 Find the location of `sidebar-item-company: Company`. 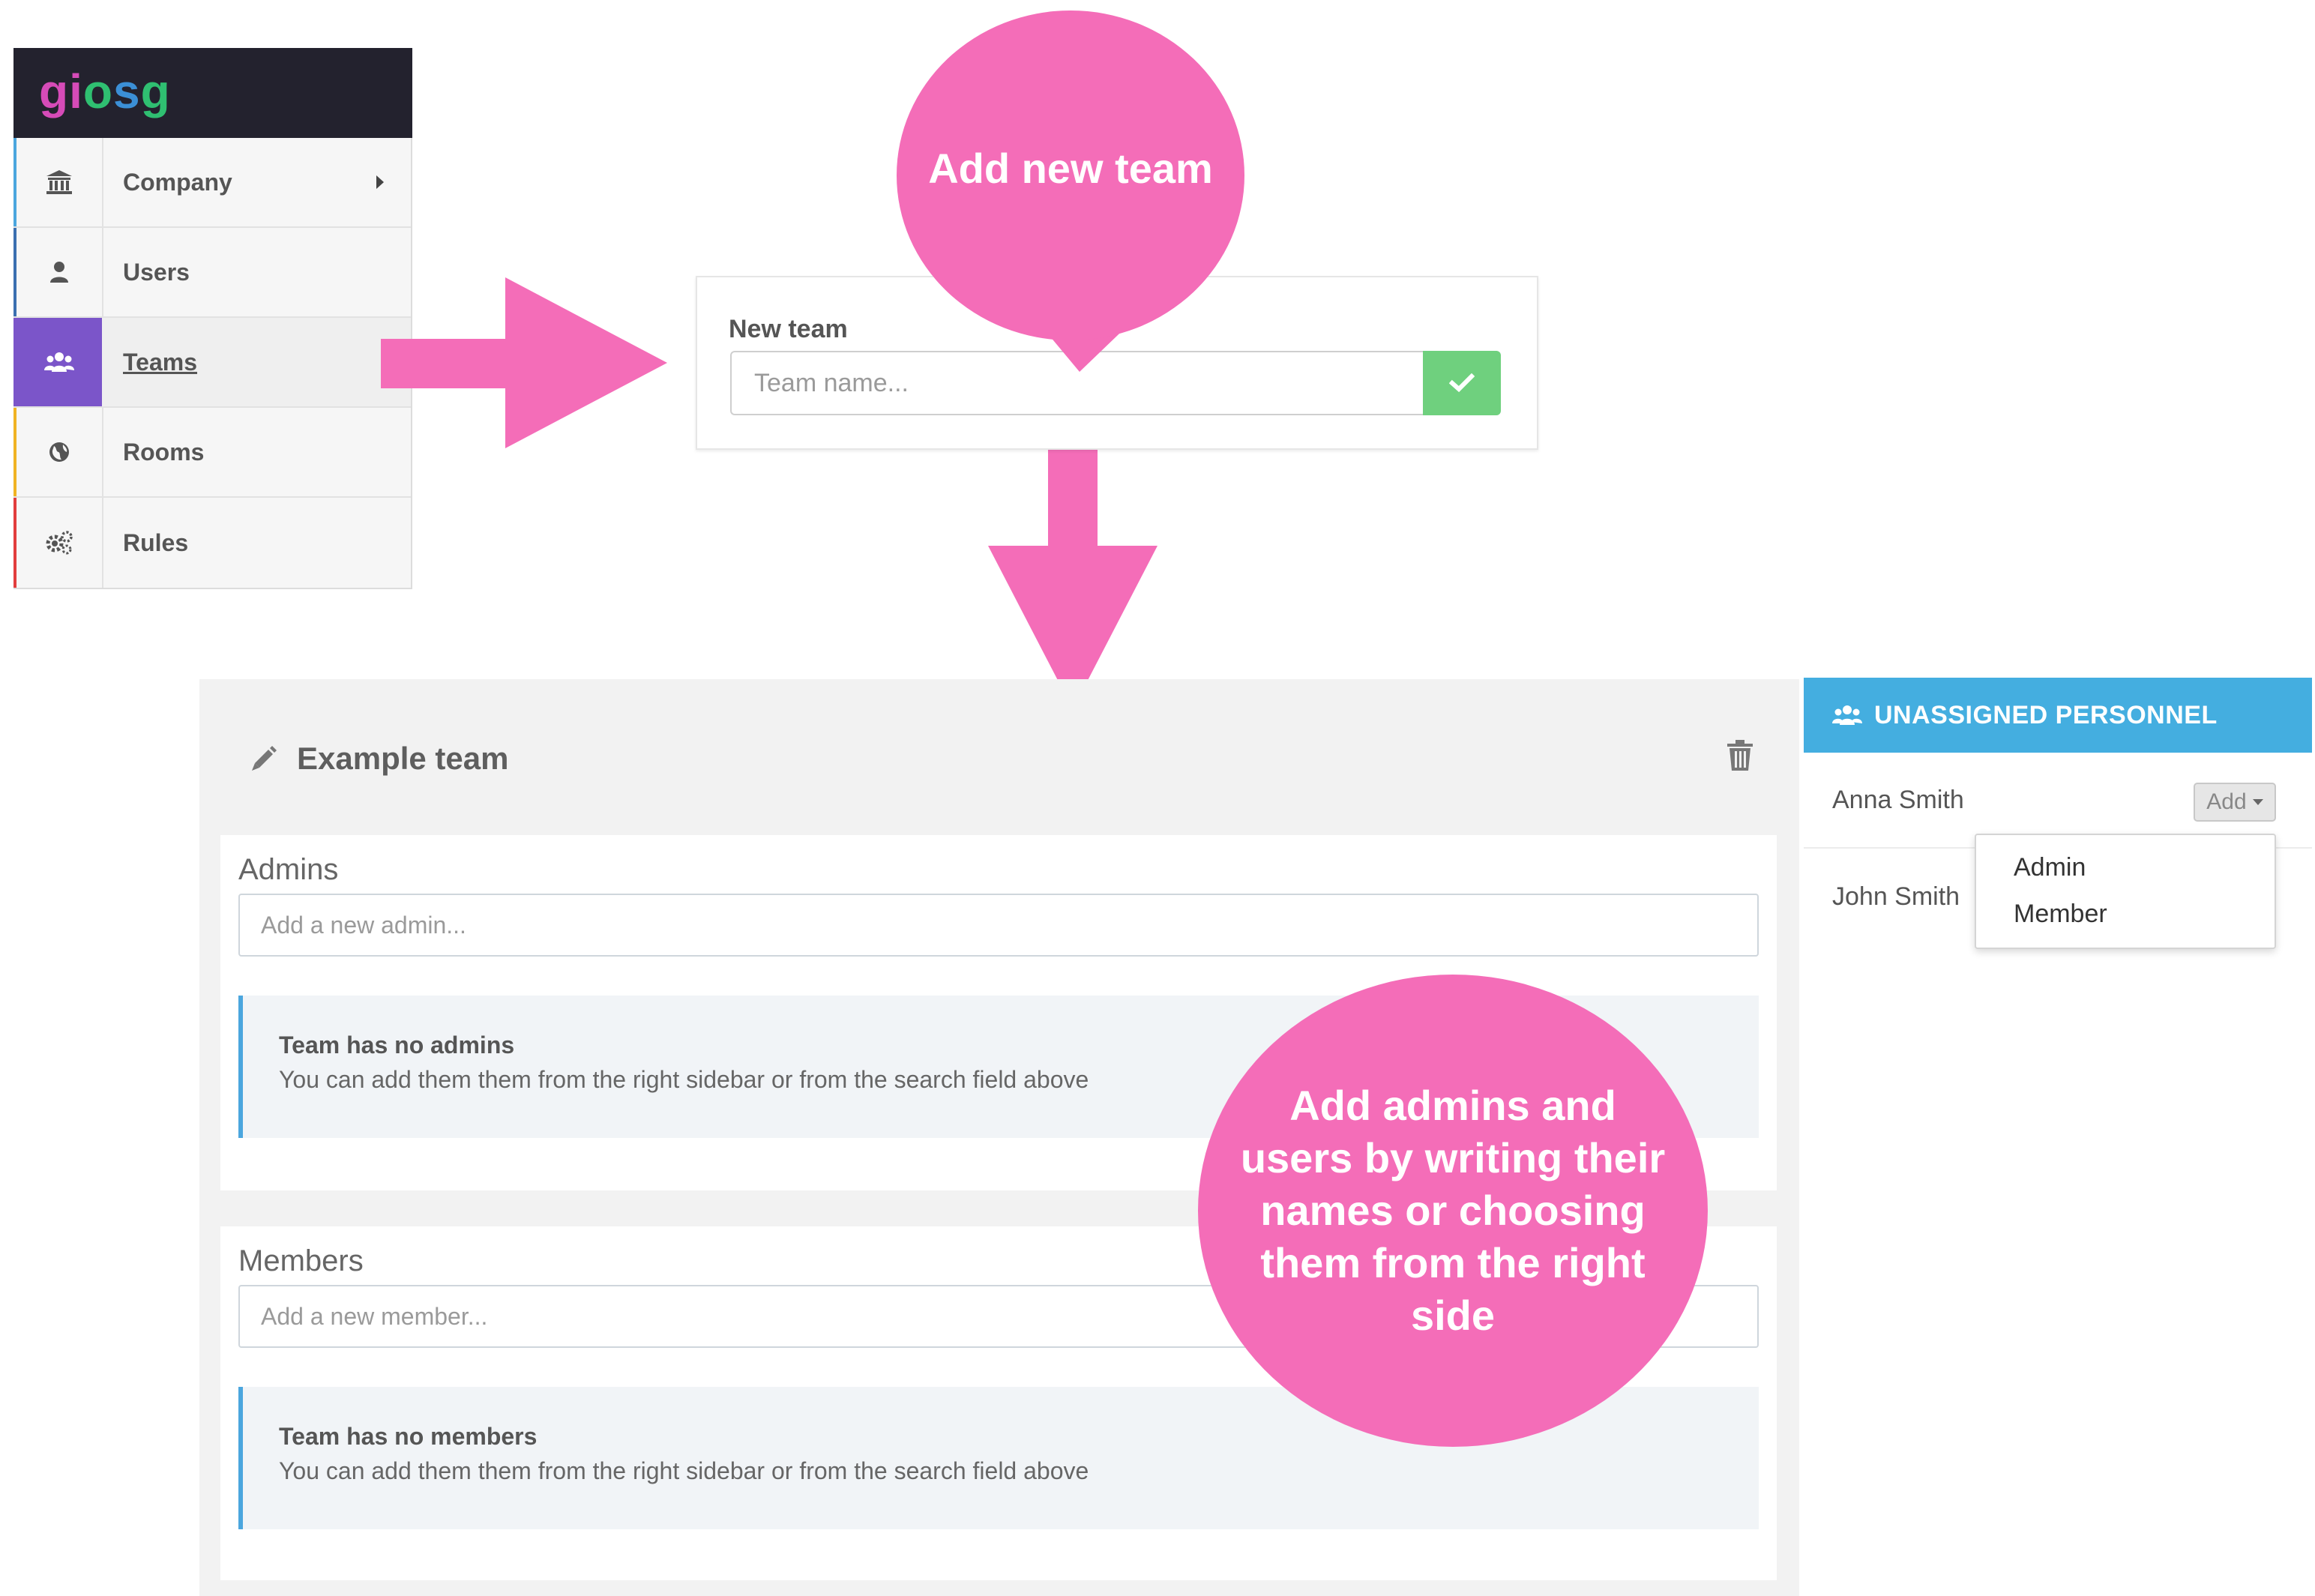

sidebar-item-company: Company is located at coordinates (212, 183).